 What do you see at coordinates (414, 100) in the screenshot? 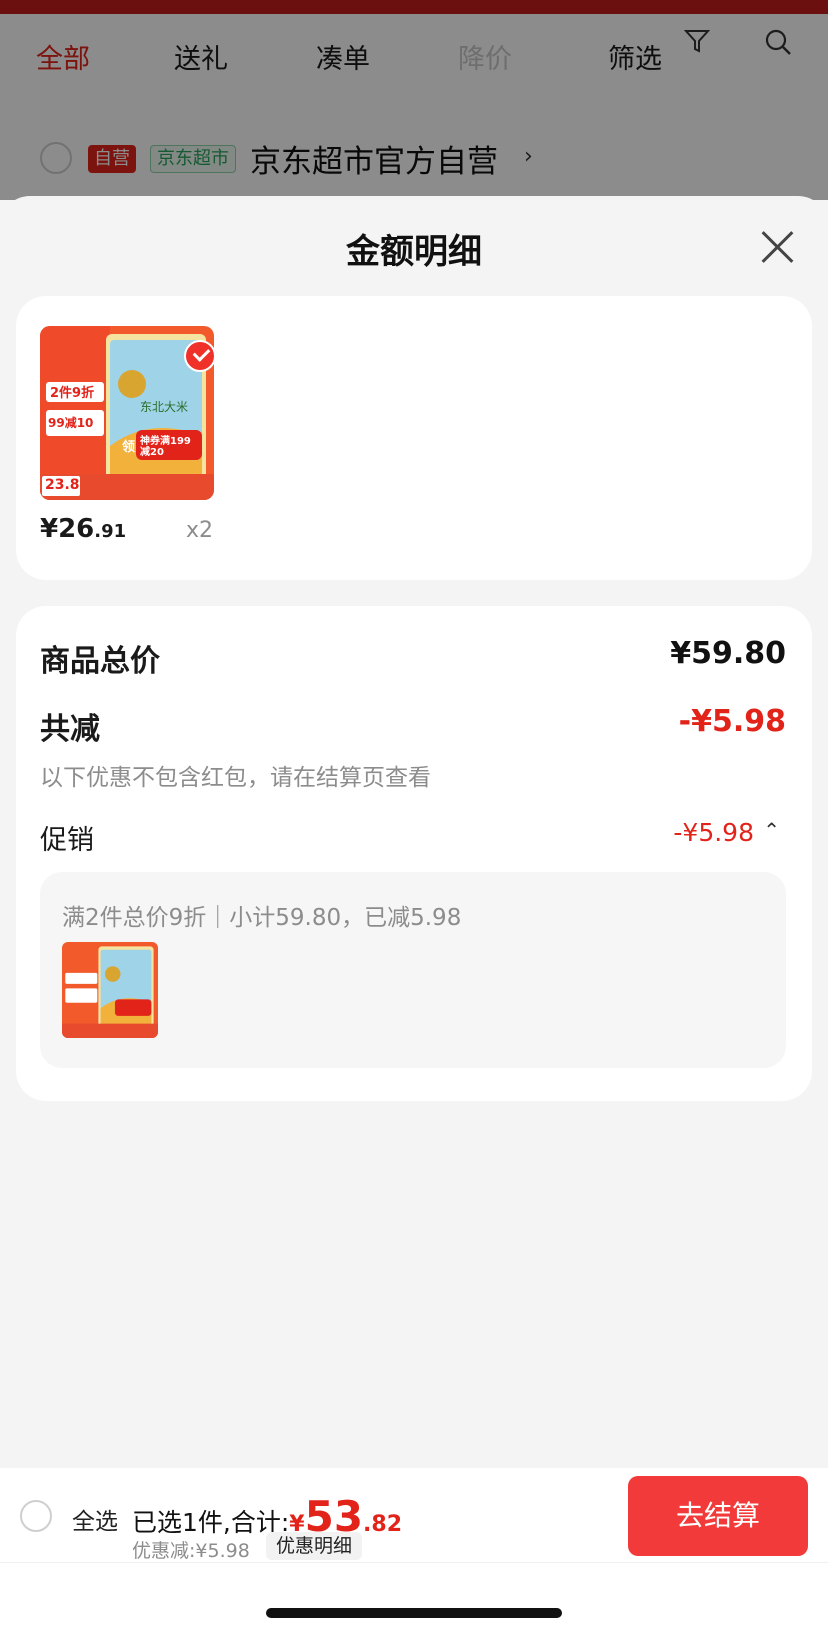
I see `modal-overlay` at bounding box center [414, 100].